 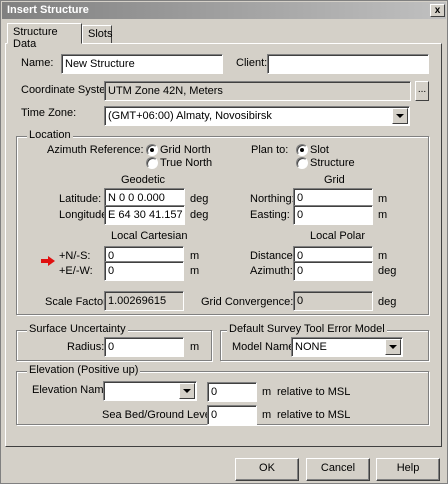 I want to click on survey-tool-title: Default Survey Tool Error Model, so click(x=307, y=329).